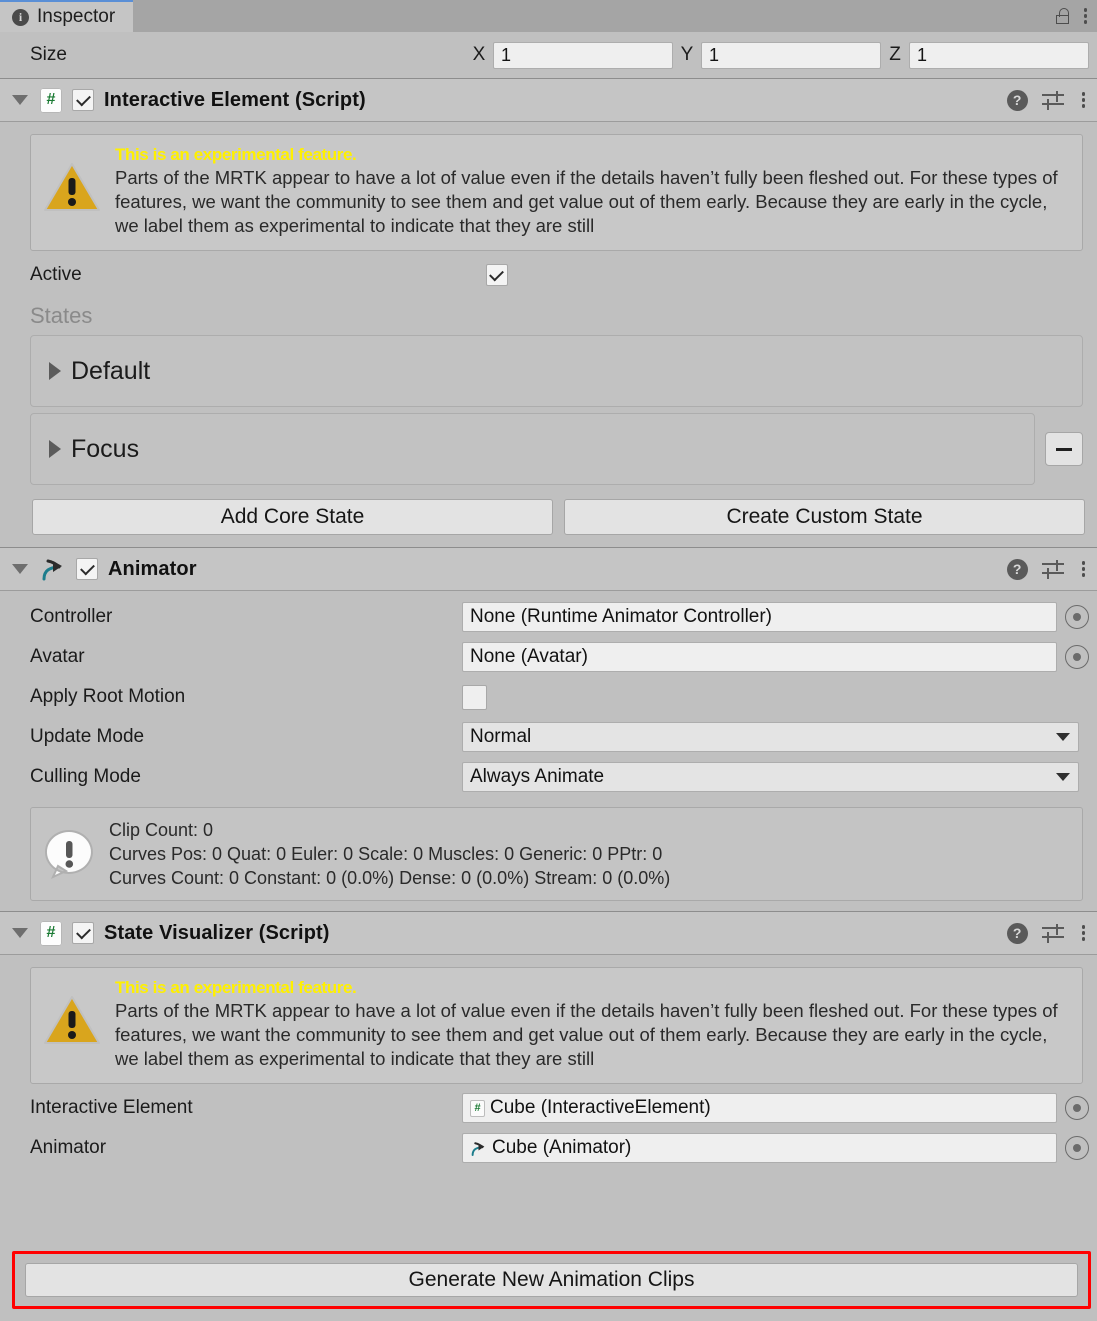 The width and height of the screenshot is (1097, 1321). What do you see at coordinates (68, 855) in the screenshot?
I see `info-bubble-icon` at bounding box center [68, 855].